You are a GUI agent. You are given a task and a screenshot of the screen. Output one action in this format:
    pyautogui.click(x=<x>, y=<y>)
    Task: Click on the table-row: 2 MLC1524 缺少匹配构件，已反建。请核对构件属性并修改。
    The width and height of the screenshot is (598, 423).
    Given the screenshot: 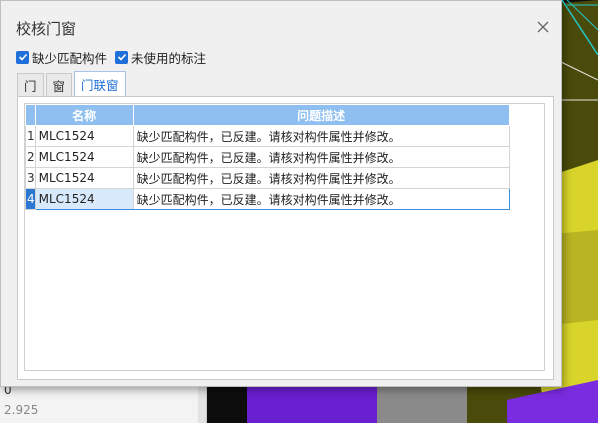 What is the action you would take?
    pyautogui.click(x=267, y=157)
    